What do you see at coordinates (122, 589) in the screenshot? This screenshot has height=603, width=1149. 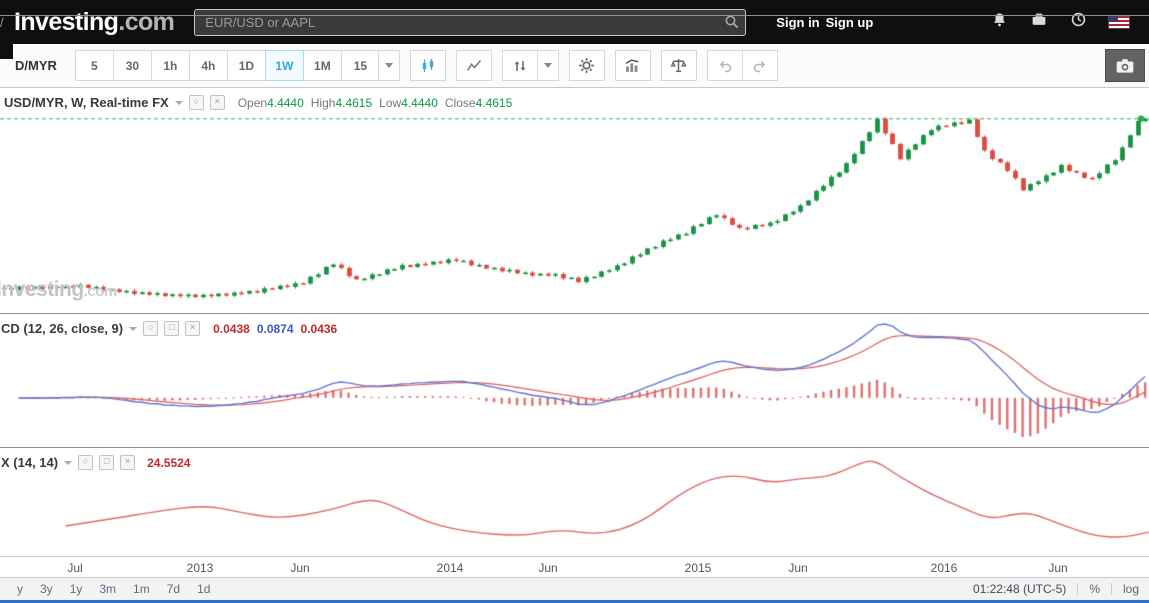 I see `range-buttons: y 3y 1y 3m 1m 7d 1d` at bounding box center [122, 589].